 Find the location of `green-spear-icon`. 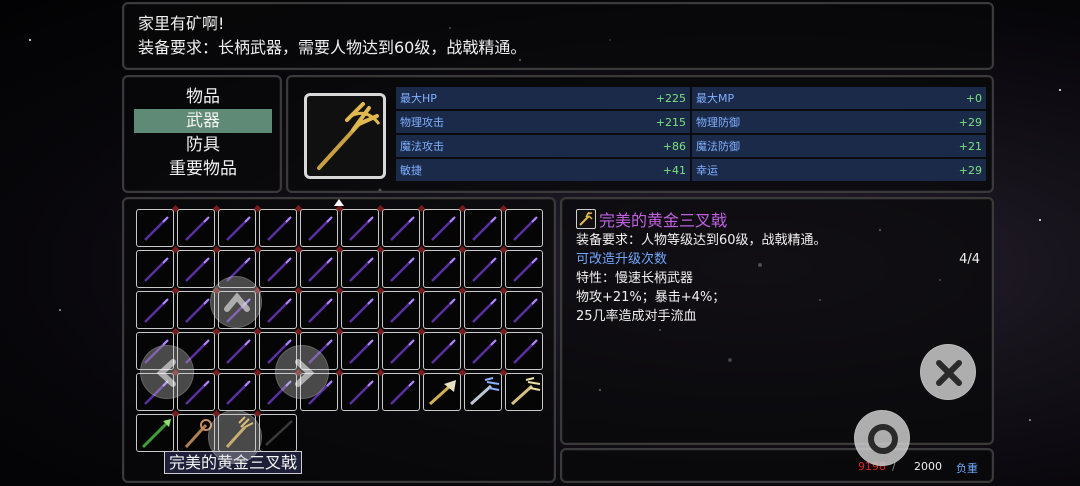

green-spear-icon is located at coordinates (156, 434).